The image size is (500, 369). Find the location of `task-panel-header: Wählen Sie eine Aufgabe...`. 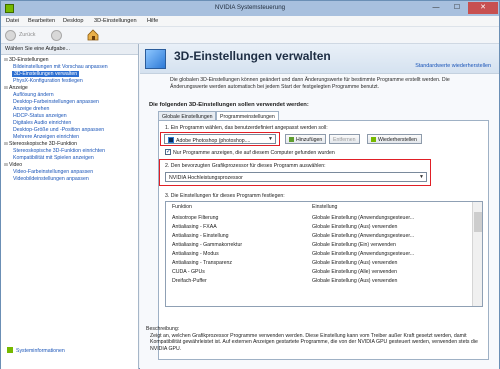

task-panel-header: Wählen Sie eine Aufgabe... is located at coordinates (69, 49).